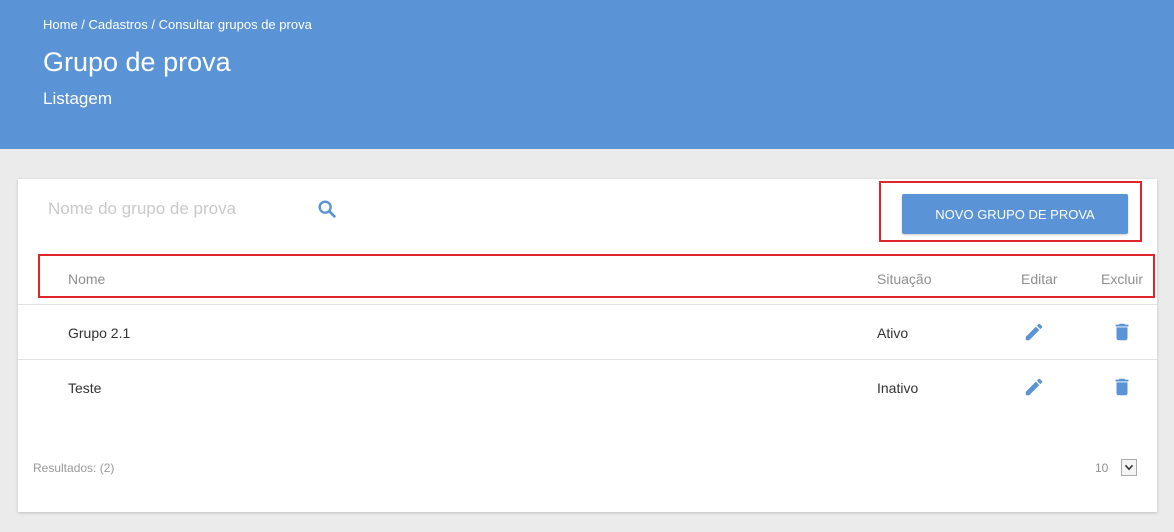  I want to click on row-name: Teste, so click(85, 388).